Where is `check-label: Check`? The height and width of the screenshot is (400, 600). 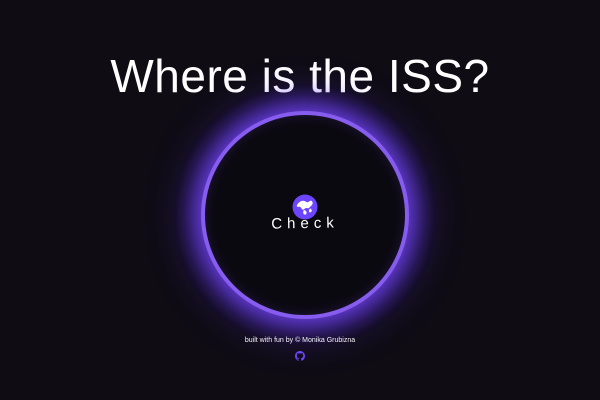
check-label: Check is located at coordinates (305, 223).